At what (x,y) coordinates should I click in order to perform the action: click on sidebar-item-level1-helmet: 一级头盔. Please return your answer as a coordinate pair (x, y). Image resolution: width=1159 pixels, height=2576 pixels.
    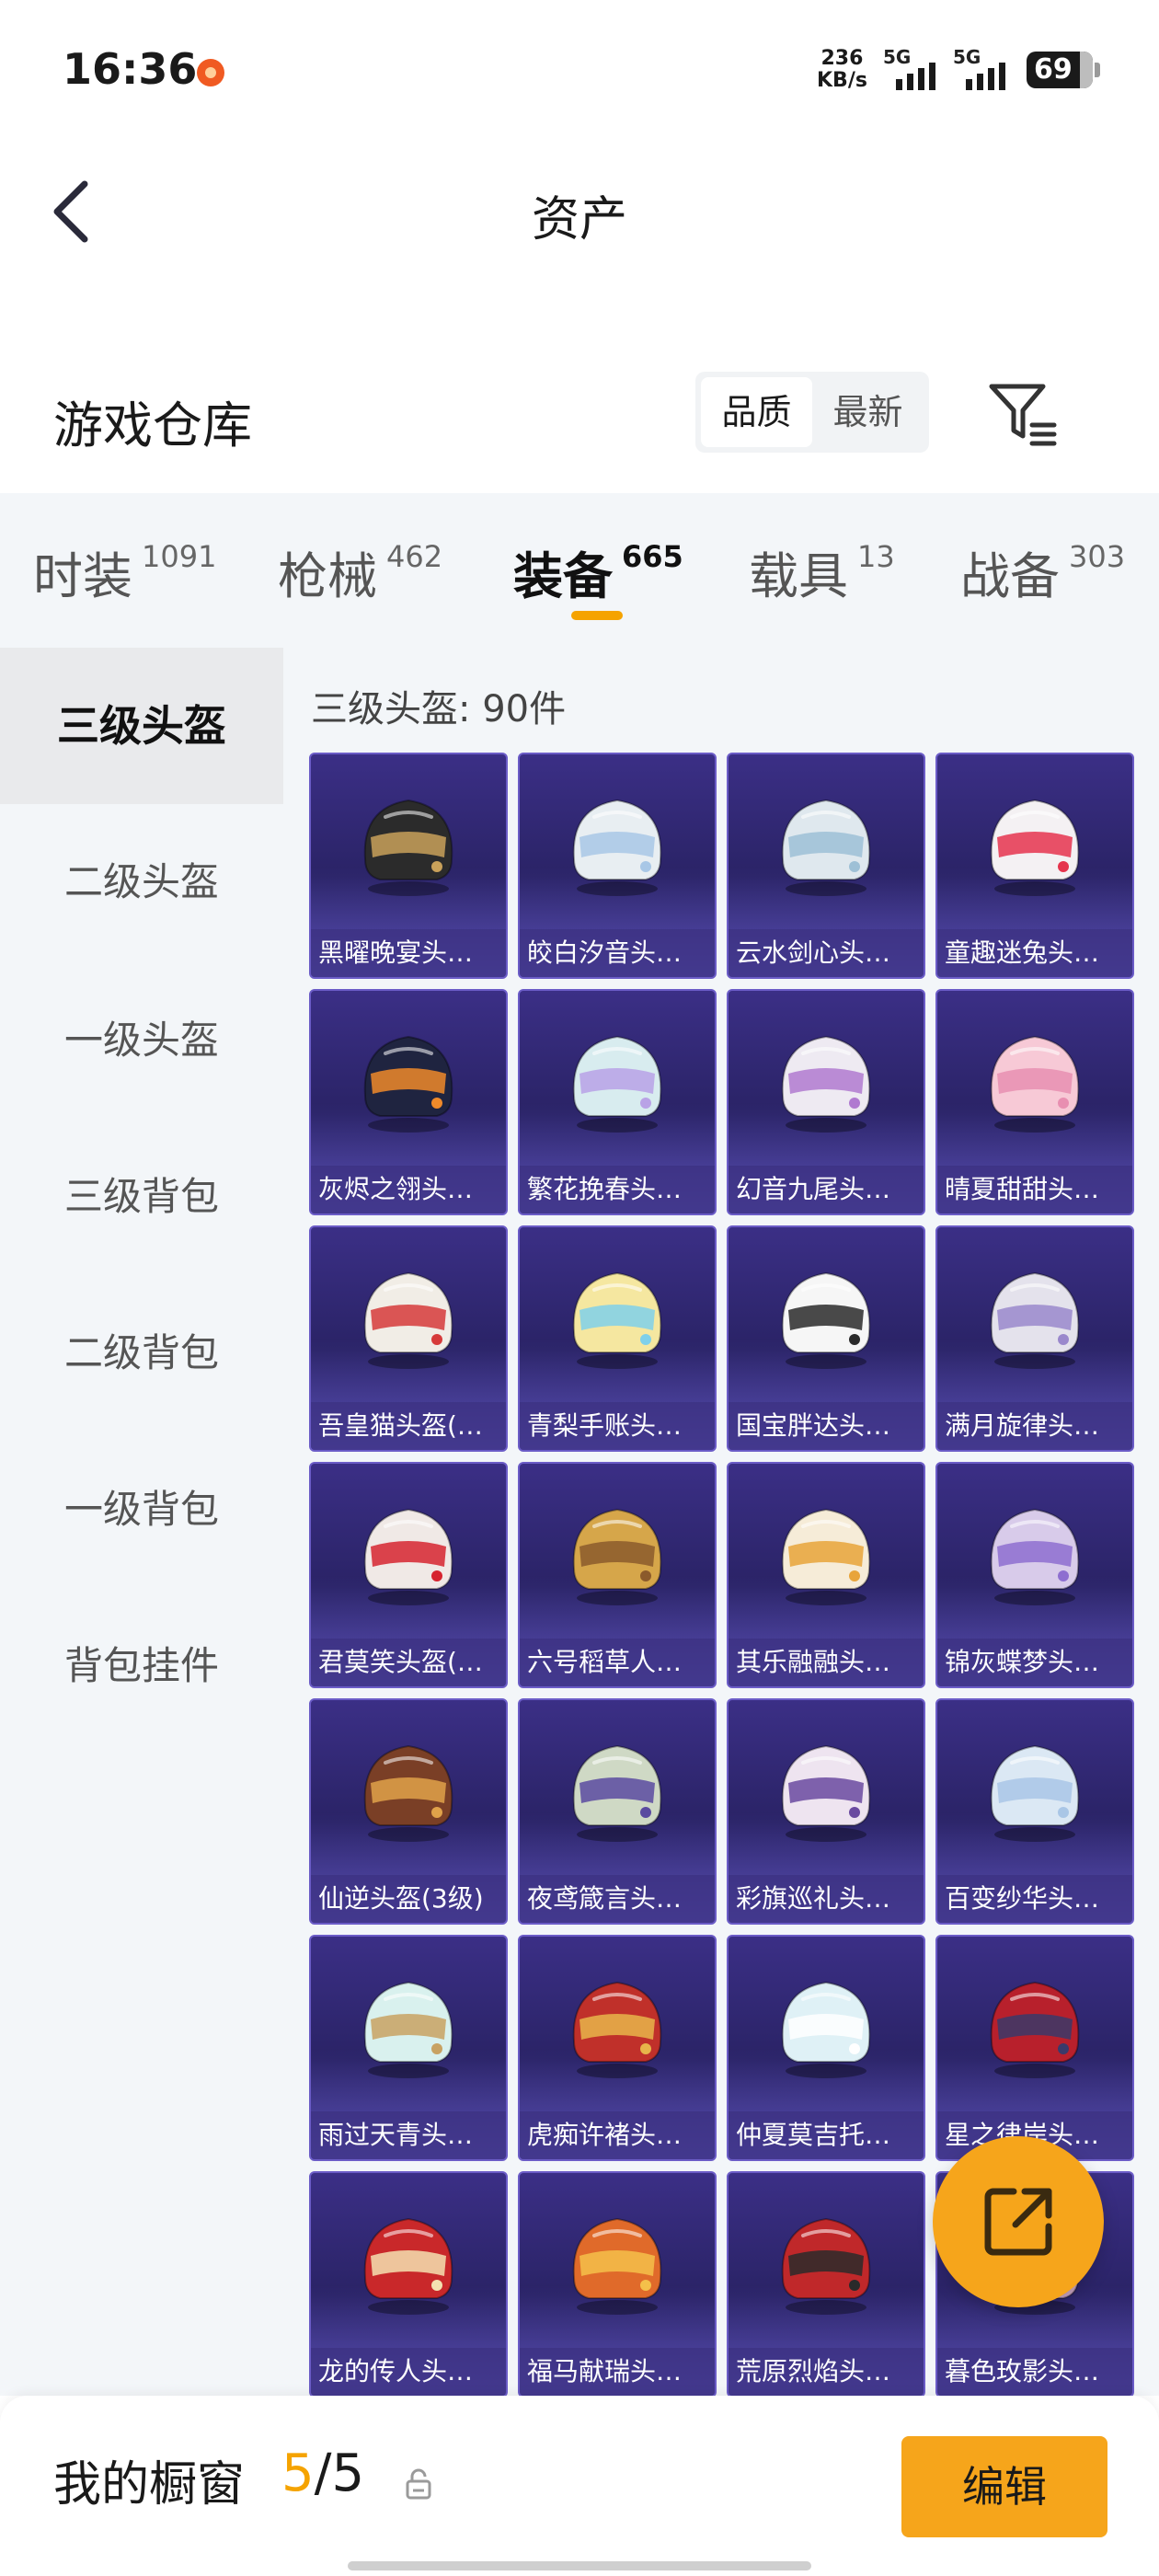
    Looking at the image, I should click on (141, 1040).